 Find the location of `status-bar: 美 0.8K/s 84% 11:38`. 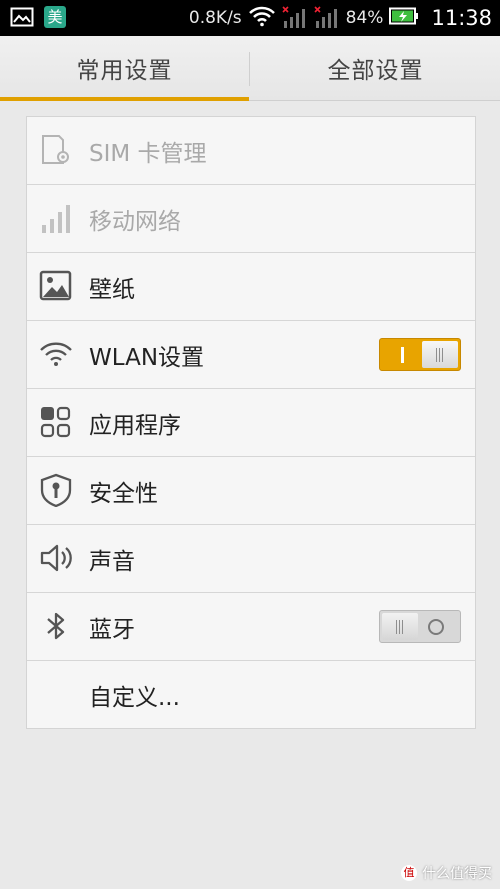

status-bar: 美 0.8K/s 84% 11:38 is located at coordinates (250, 18).